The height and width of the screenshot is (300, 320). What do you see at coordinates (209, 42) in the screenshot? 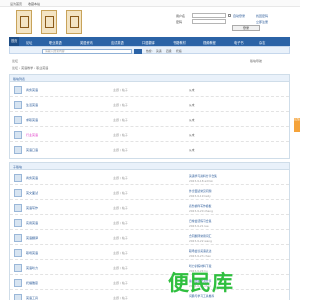
I see `nav-item-videos: 视频教程` at bounding box center [209, 42].